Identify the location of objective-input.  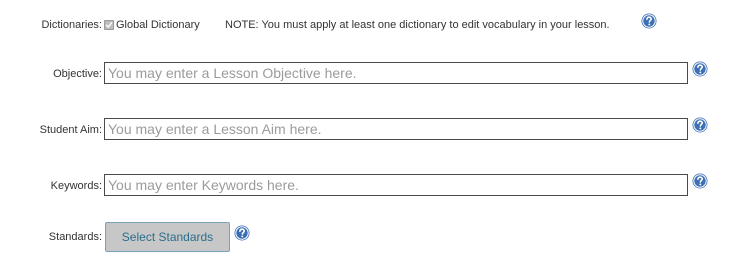
(396, 73).